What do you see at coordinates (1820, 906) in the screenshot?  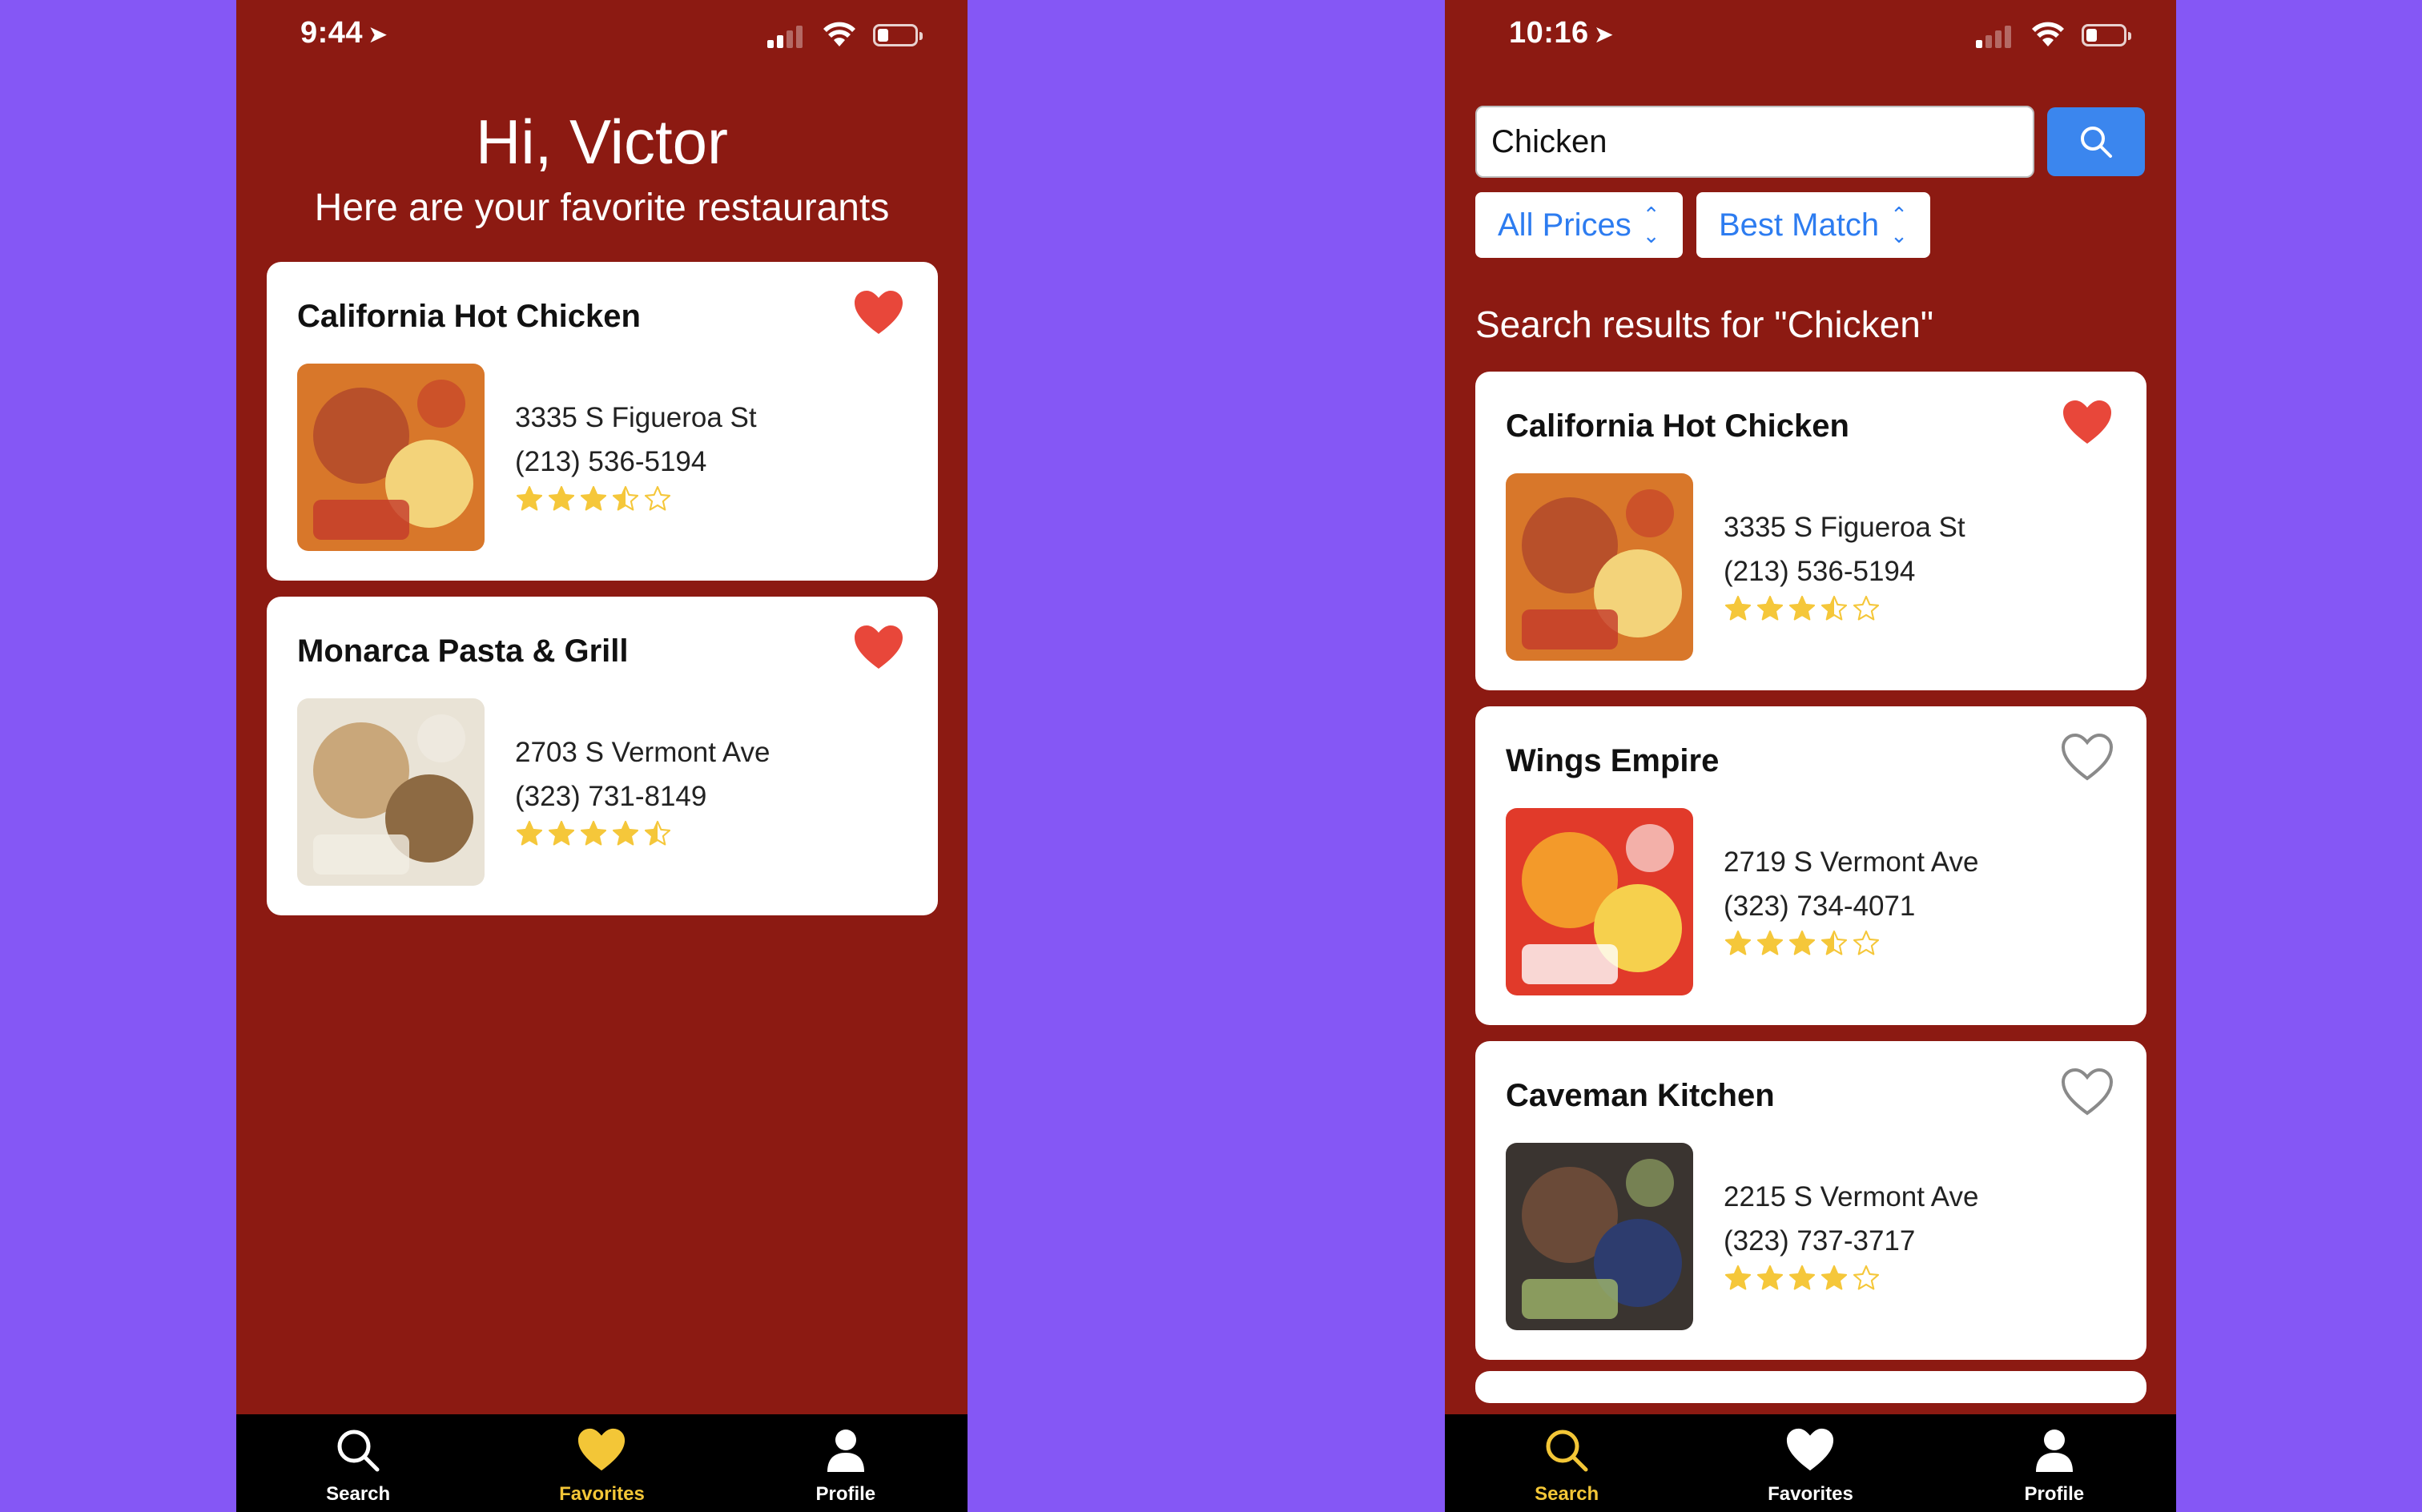 I see `restaurant-phone: (323) 734-4071` at bounding box center [1820, 906].